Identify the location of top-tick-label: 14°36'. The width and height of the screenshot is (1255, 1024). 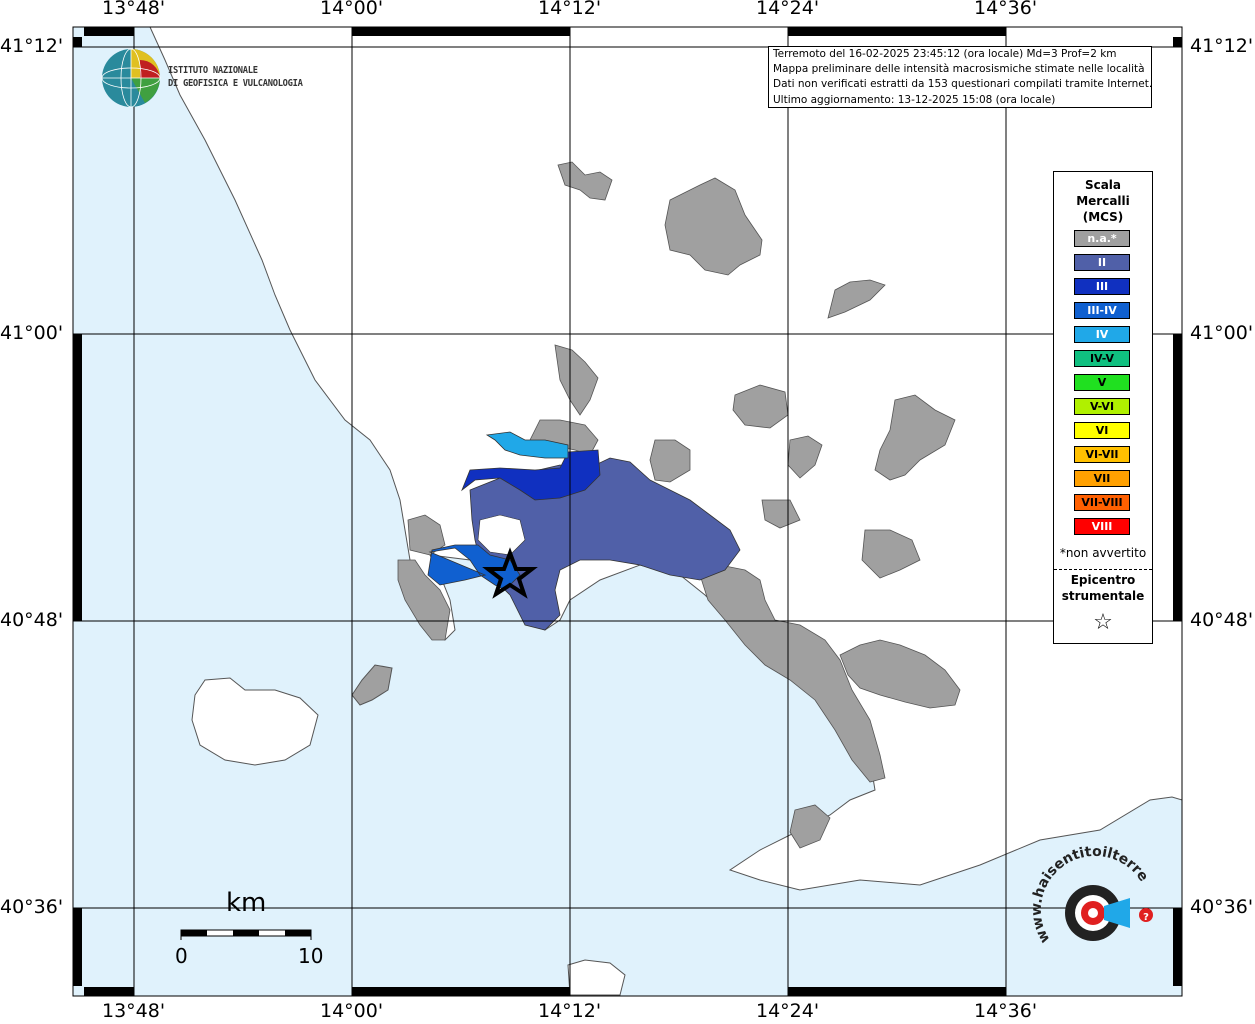
(1006, 9).